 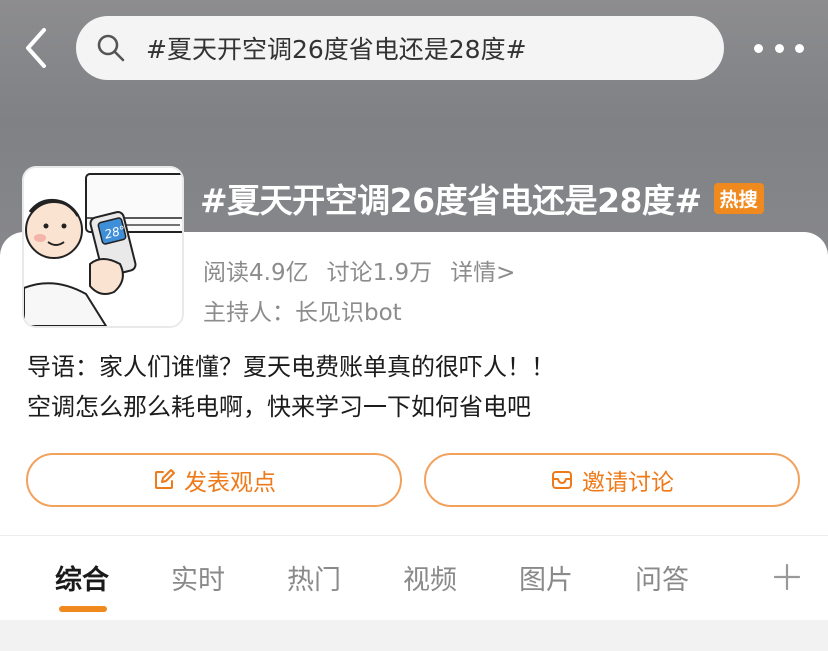 What do you see at coordinates (628, 483) in the screenshot?
I see `invite-discussion-label: 邀请讨论` at bounding box center [628, 483].